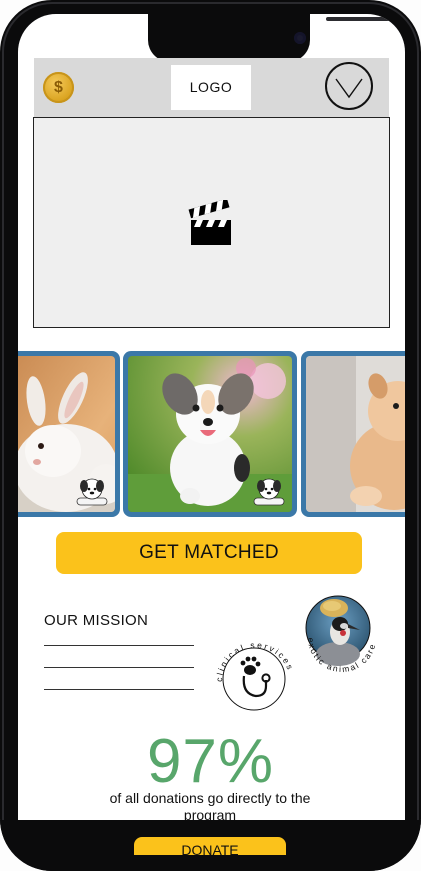  I want to click on mission-title: OUR MISSION, so click(96, 620).